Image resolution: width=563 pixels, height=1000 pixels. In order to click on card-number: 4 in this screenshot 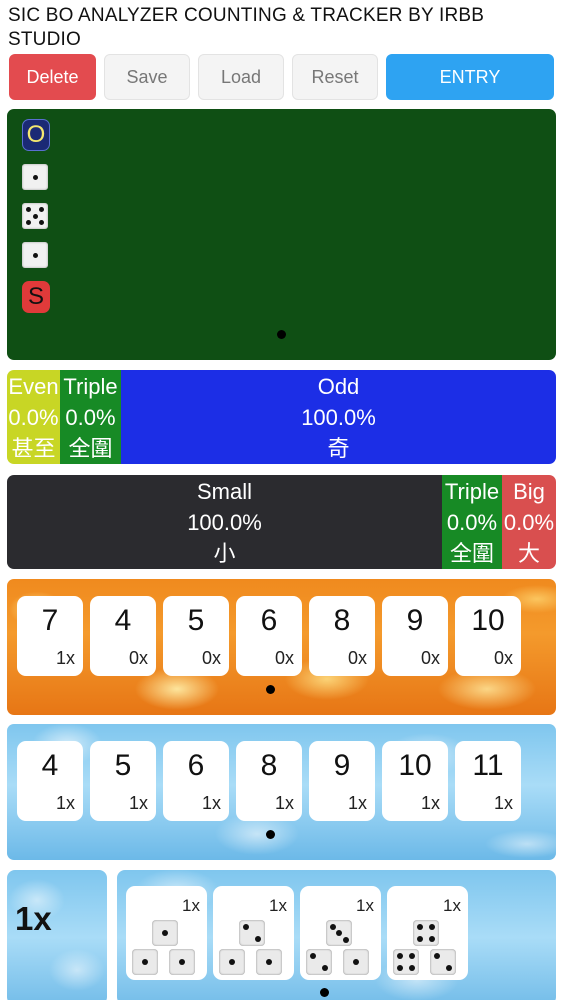, I will do `click(123, 620)`.